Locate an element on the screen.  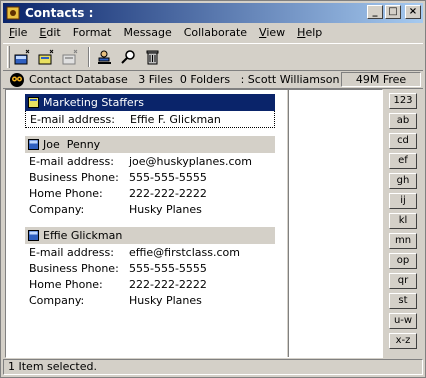
contact-card-header: Joe Penny is located at coordinates (150, 144).